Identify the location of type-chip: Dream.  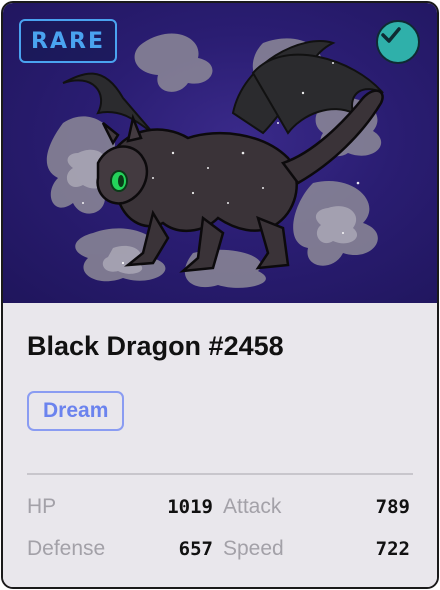
(76, 411).